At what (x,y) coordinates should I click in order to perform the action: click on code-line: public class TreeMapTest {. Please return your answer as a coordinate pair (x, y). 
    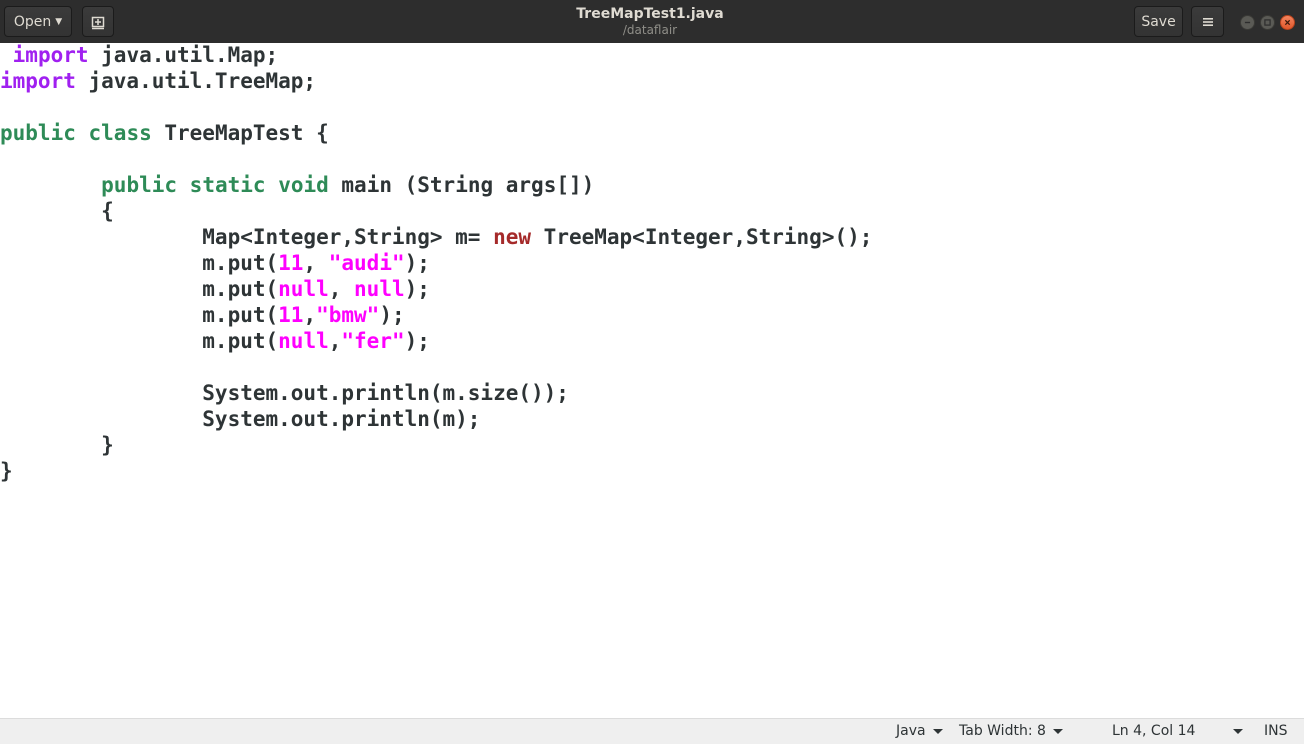
    Looking at the image, I should click on (164, 133).